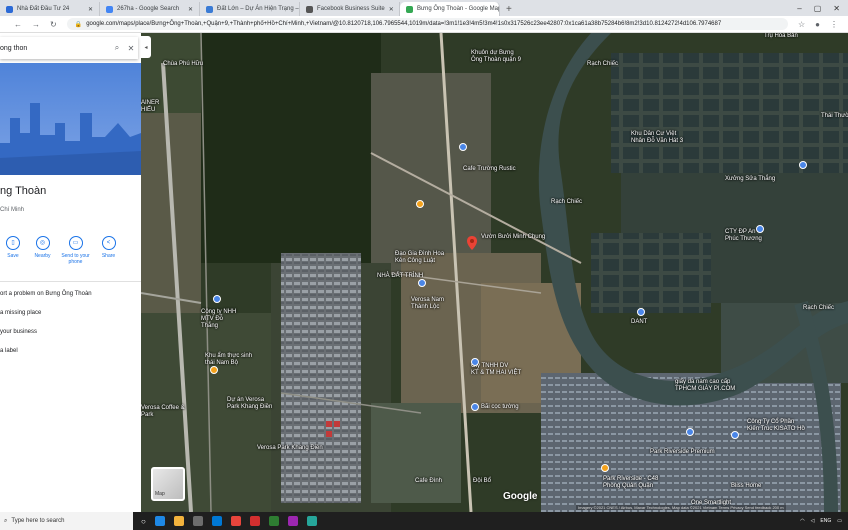 The height and width of the screenshot is (530, 848). I want to click on map-label: Cafe Đình, so click(428, 481).